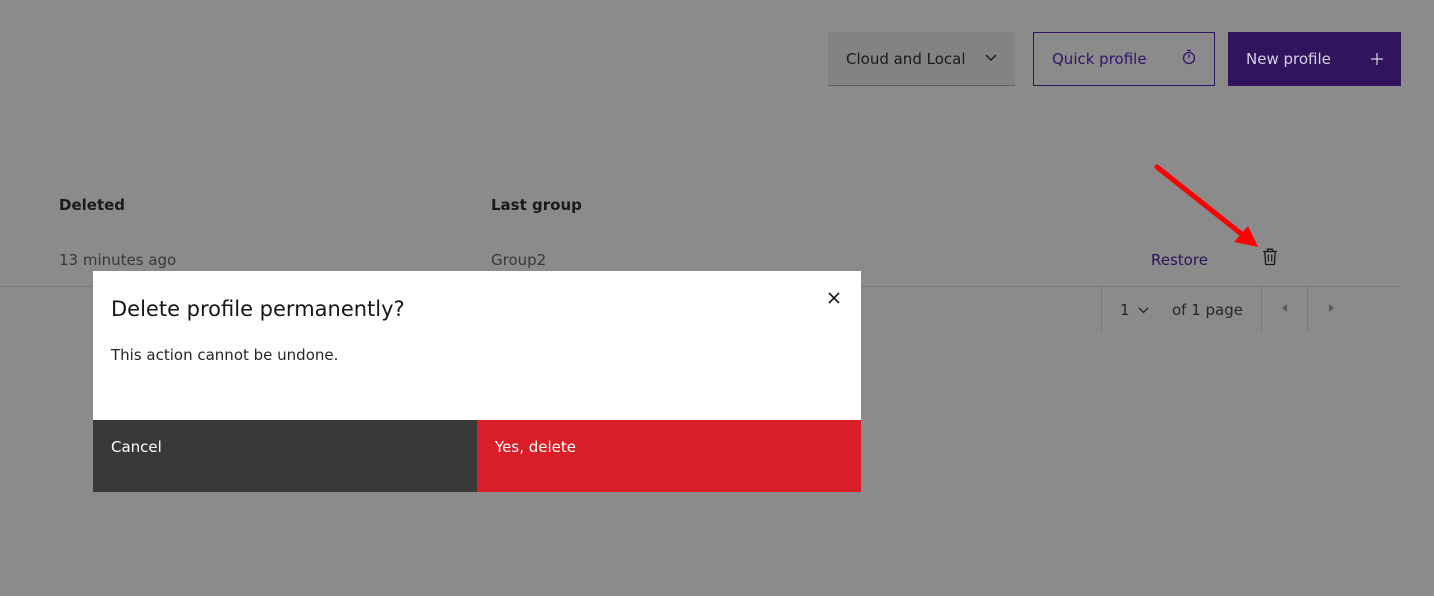 The width and height of the screenshot is (1434, 596). I want to click on pagination: 1 of 1 page, so click(1227, 309).